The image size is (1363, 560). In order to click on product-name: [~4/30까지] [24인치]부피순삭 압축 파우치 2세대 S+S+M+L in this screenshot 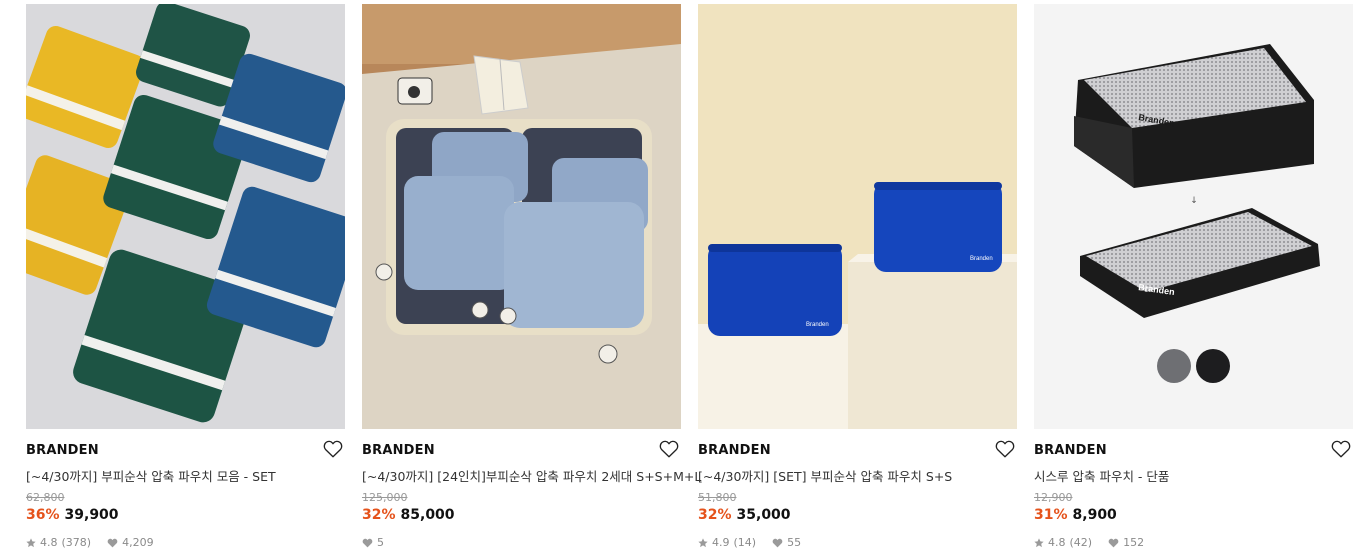, I will do `click(531, 475)`.